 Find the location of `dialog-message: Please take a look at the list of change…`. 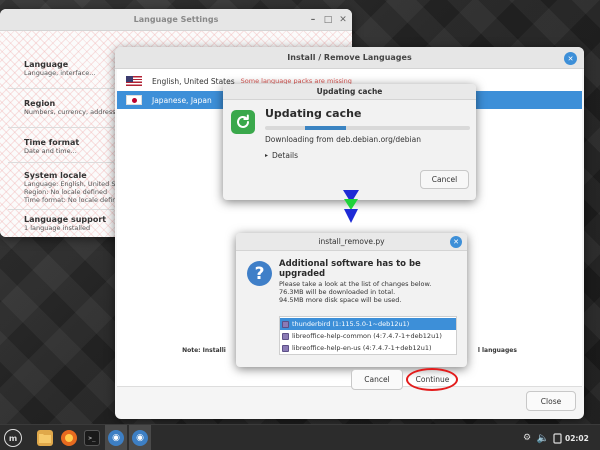

dialog-message: Please take a look at the list of change… is located at coordinates (355, 292).